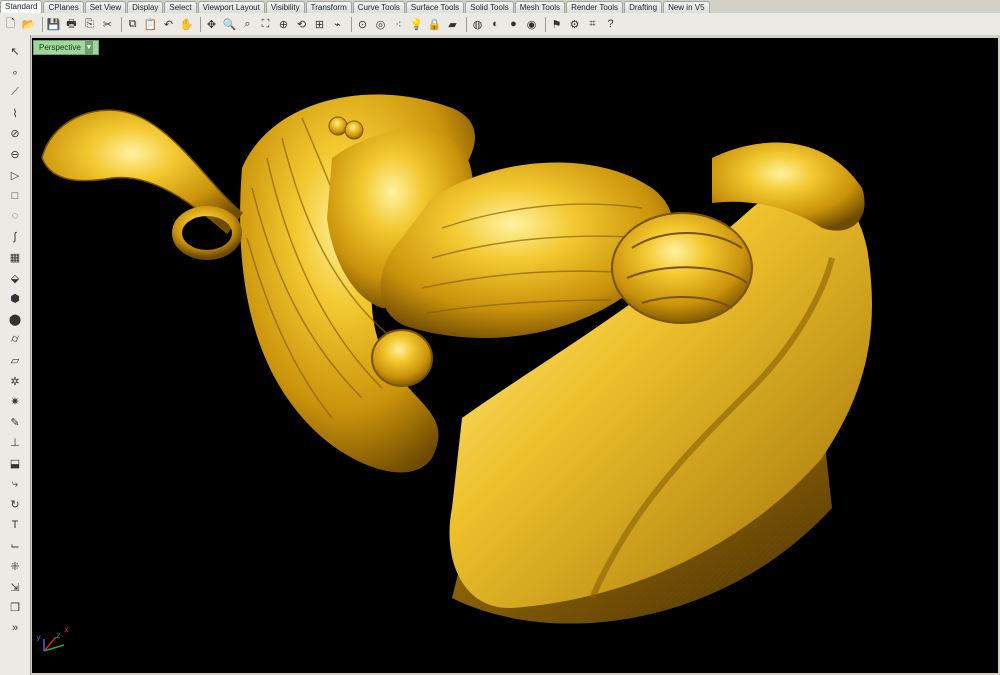 This screenshot has width=1000, height=675. I want to click on mesh-icon: ▱, so click(15, 360).